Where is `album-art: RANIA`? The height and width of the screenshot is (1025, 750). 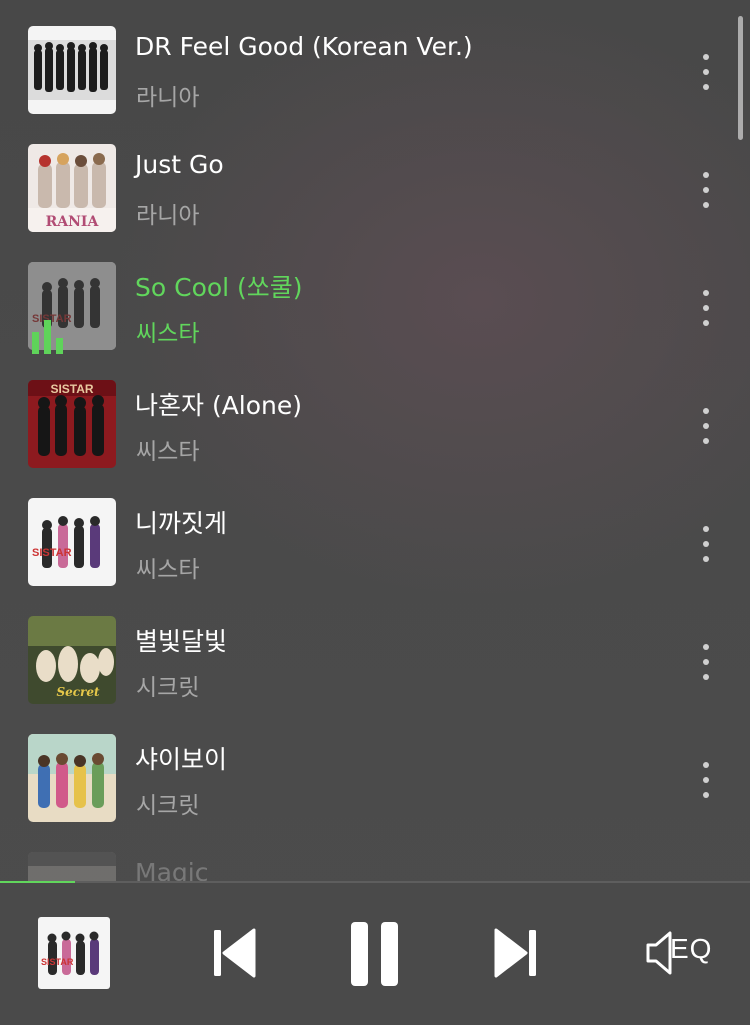 album-art: RANIA is located at coordinates (72, 188).